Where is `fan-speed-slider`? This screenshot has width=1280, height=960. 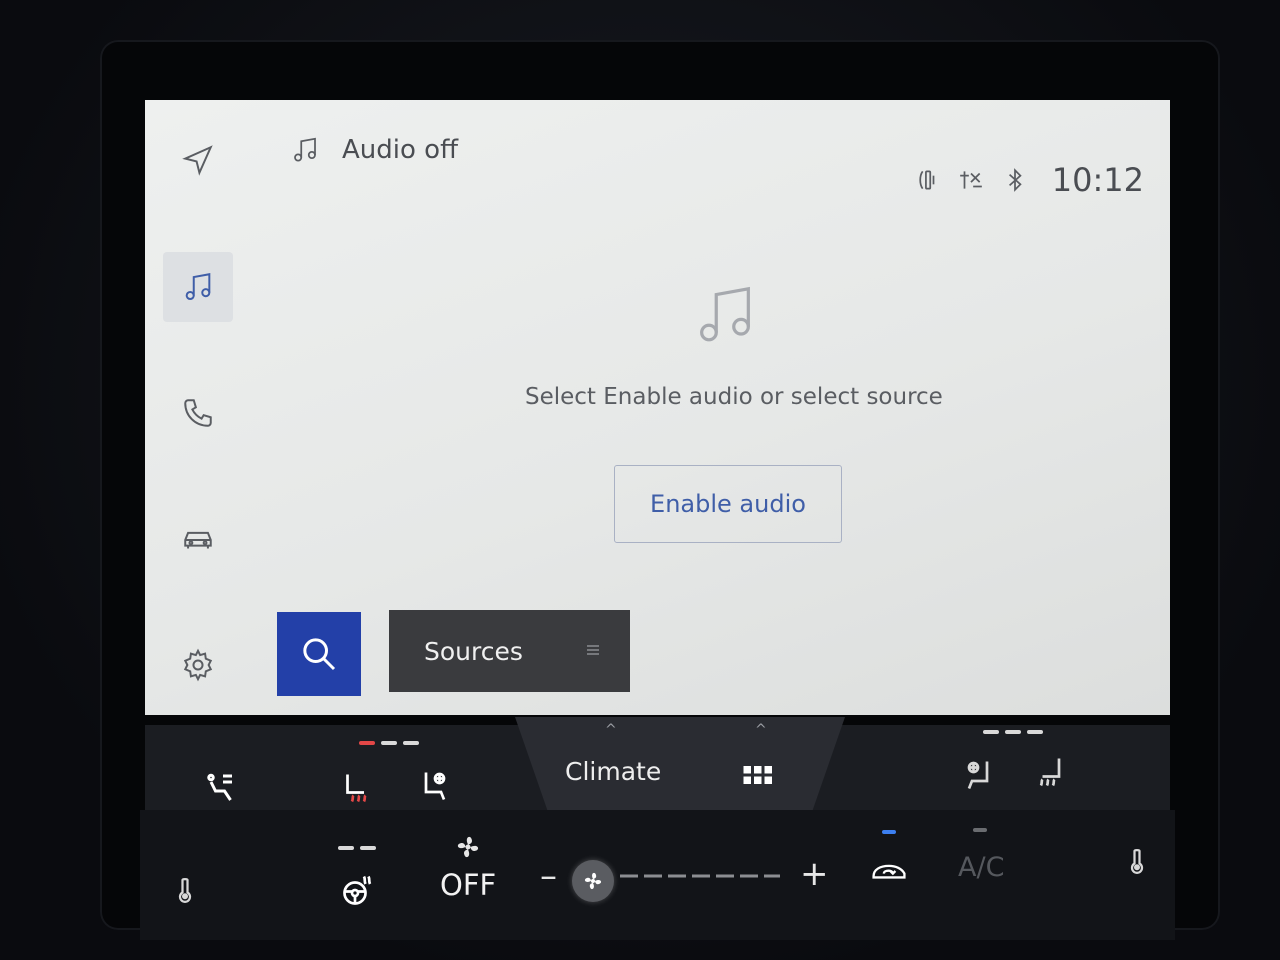 fan-speed-slider is located at coordinates (593, 881).